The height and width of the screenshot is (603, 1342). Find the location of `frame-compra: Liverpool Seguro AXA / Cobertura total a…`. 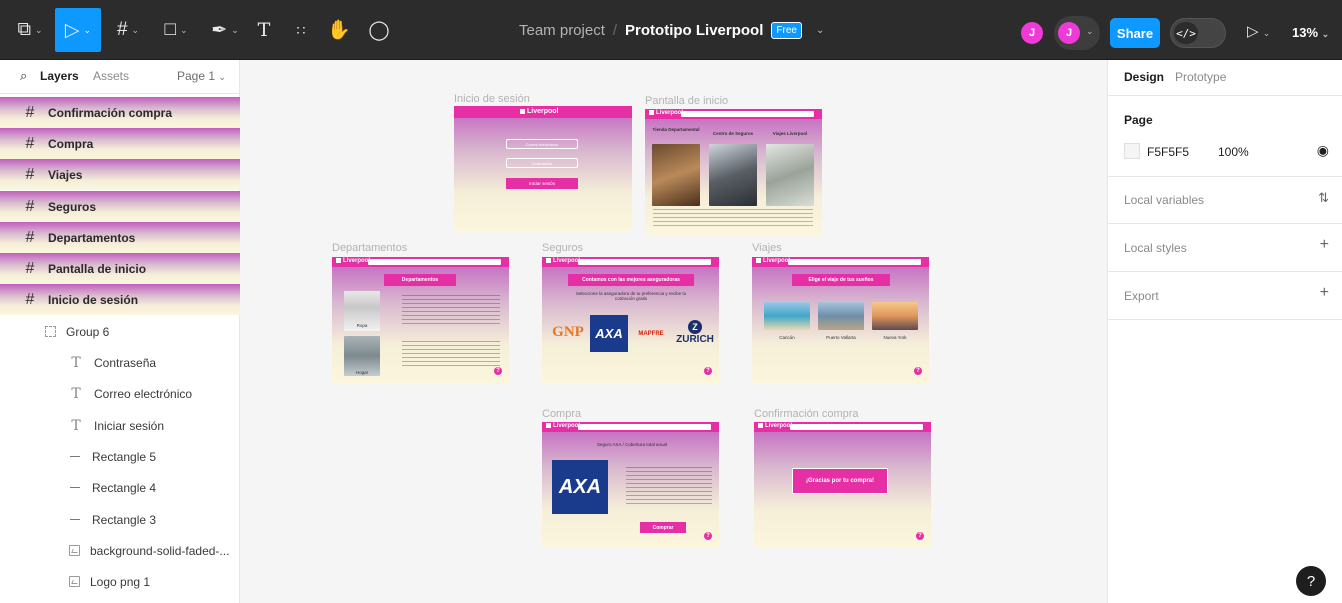

frame-compra: Liverpool Seguro AXA / Cobertura total a… is located at coordinates (630, 485).